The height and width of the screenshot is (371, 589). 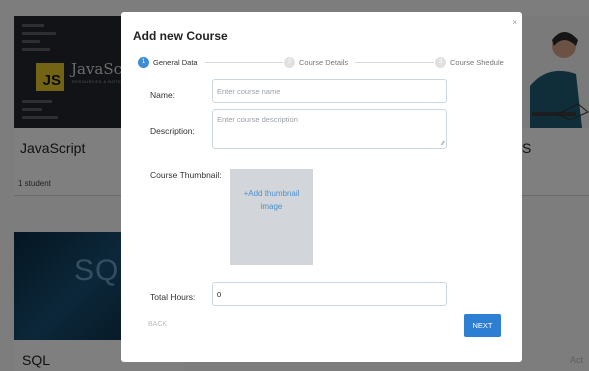 I want to click on step-number: 2, so click(x=289, y=62).